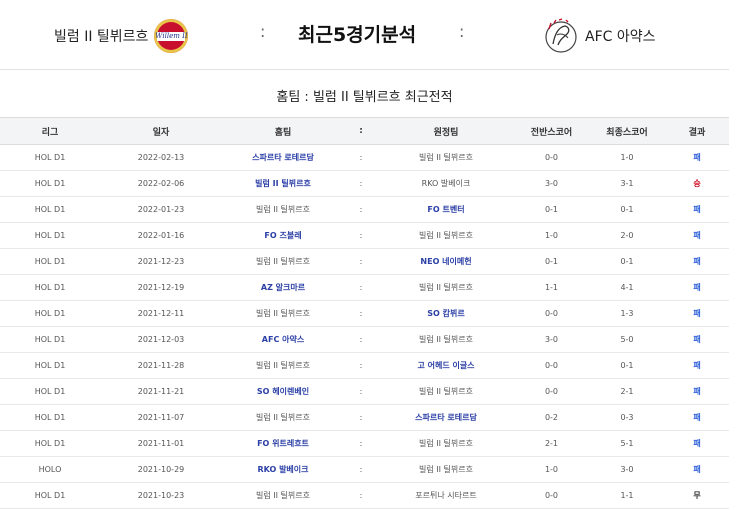 This screenshot has height=509, width=729. I want to click on home-logo-text: Willem II, so click(171, 36).